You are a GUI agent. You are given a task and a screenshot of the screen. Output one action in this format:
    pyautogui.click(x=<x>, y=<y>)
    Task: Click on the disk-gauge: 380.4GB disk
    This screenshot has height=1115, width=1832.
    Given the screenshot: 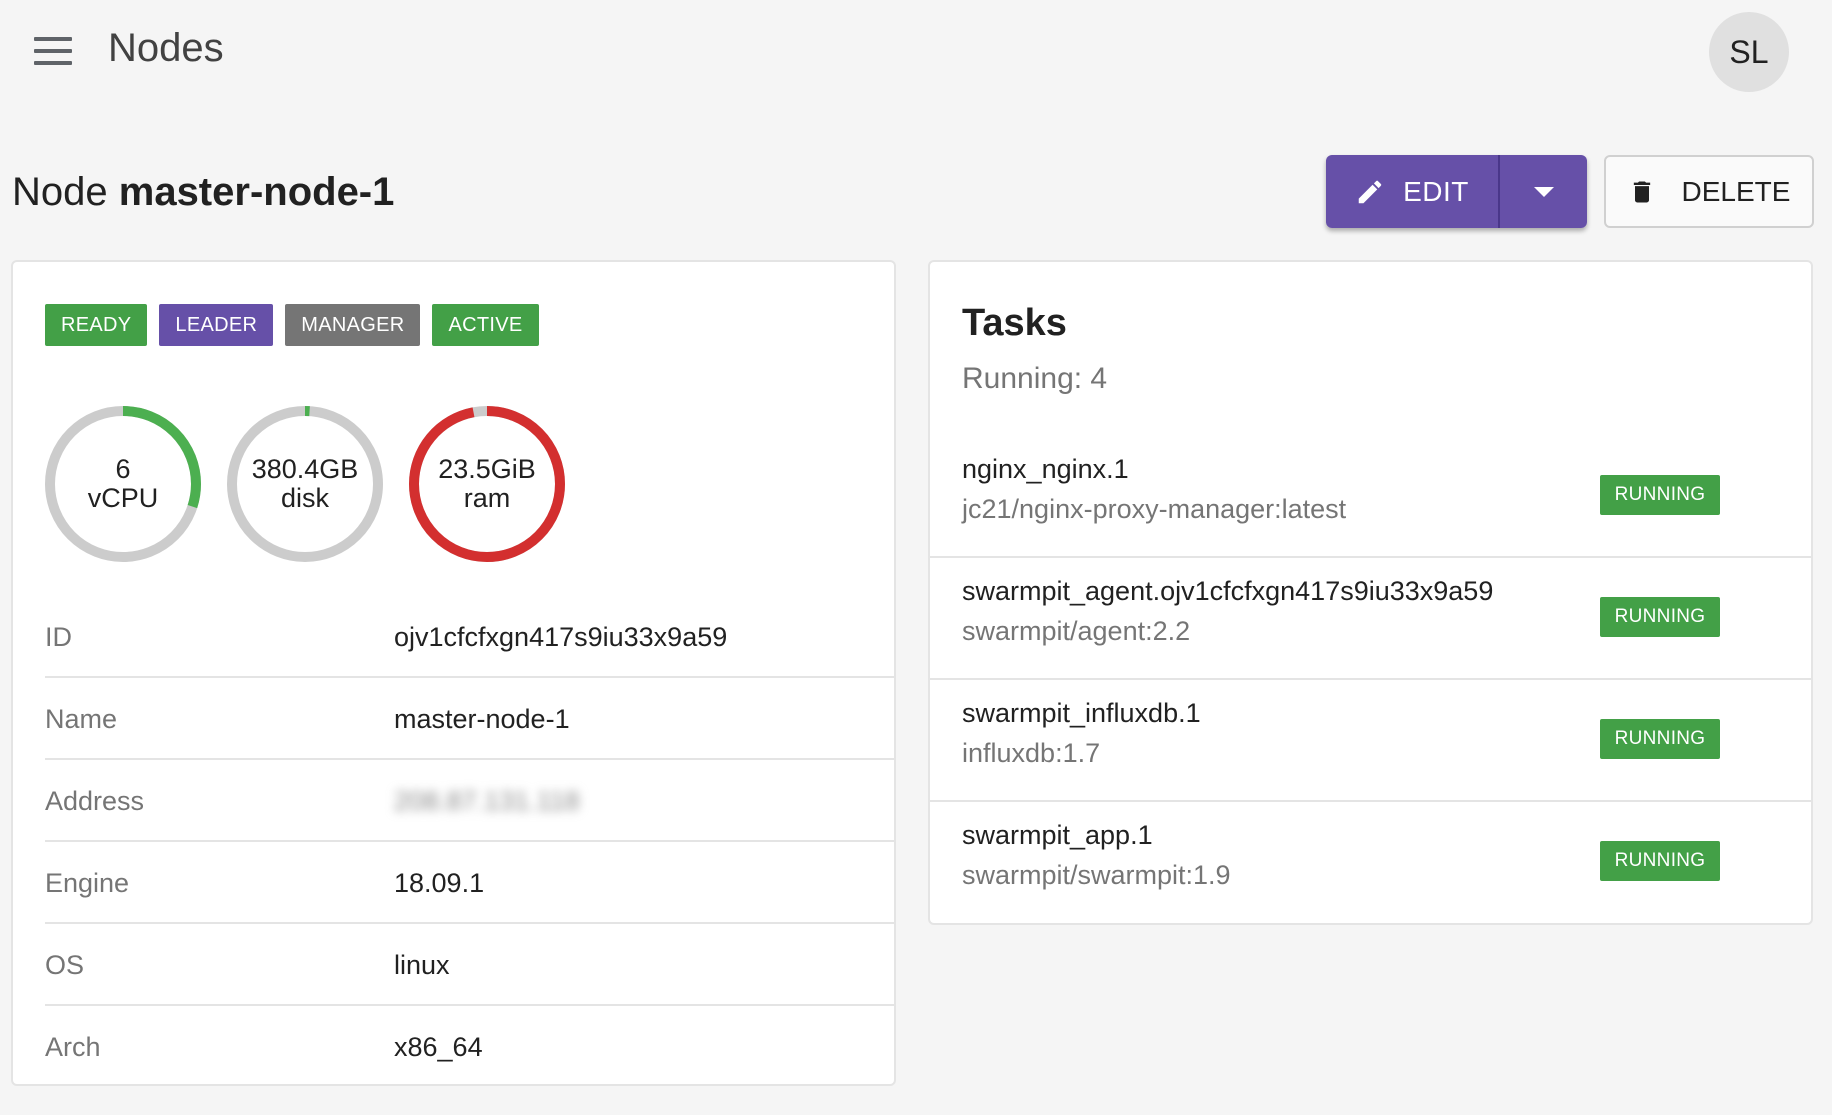 What is the action you would take?
    pyautogui.click(x=305, y=484)
    